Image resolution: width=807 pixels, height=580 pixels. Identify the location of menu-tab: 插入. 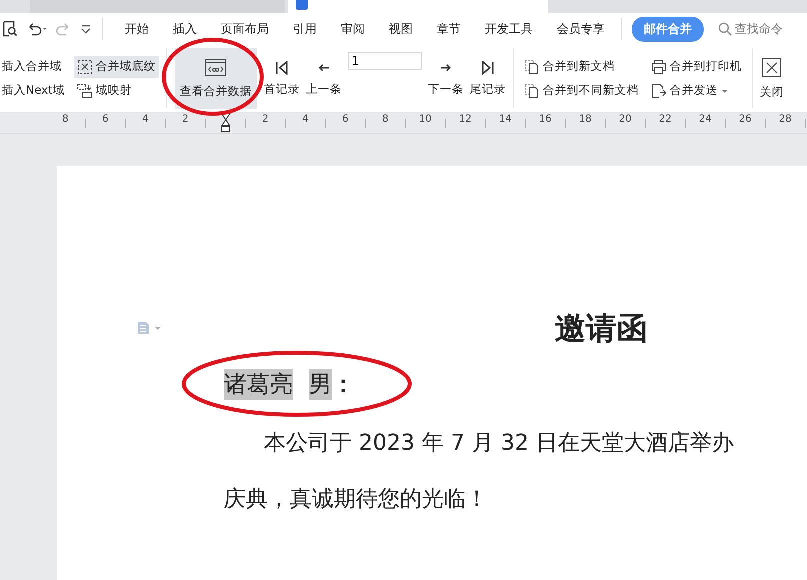
(185, 29).